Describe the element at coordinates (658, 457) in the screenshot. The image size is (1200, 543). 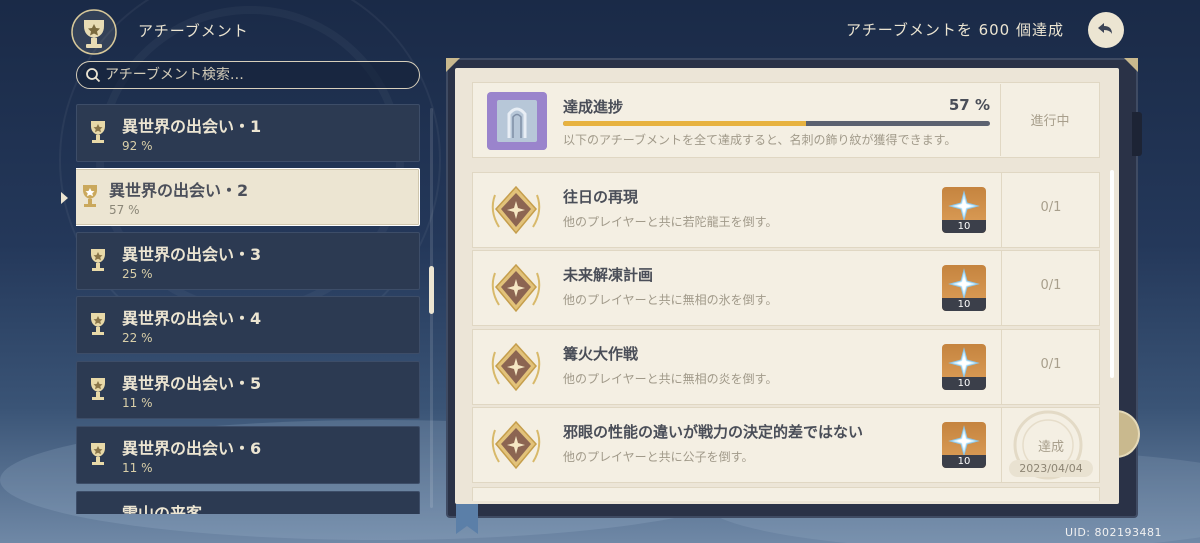
I see `achievement-description: 他のプレイヤーと共に公子を倒す。` at that location.